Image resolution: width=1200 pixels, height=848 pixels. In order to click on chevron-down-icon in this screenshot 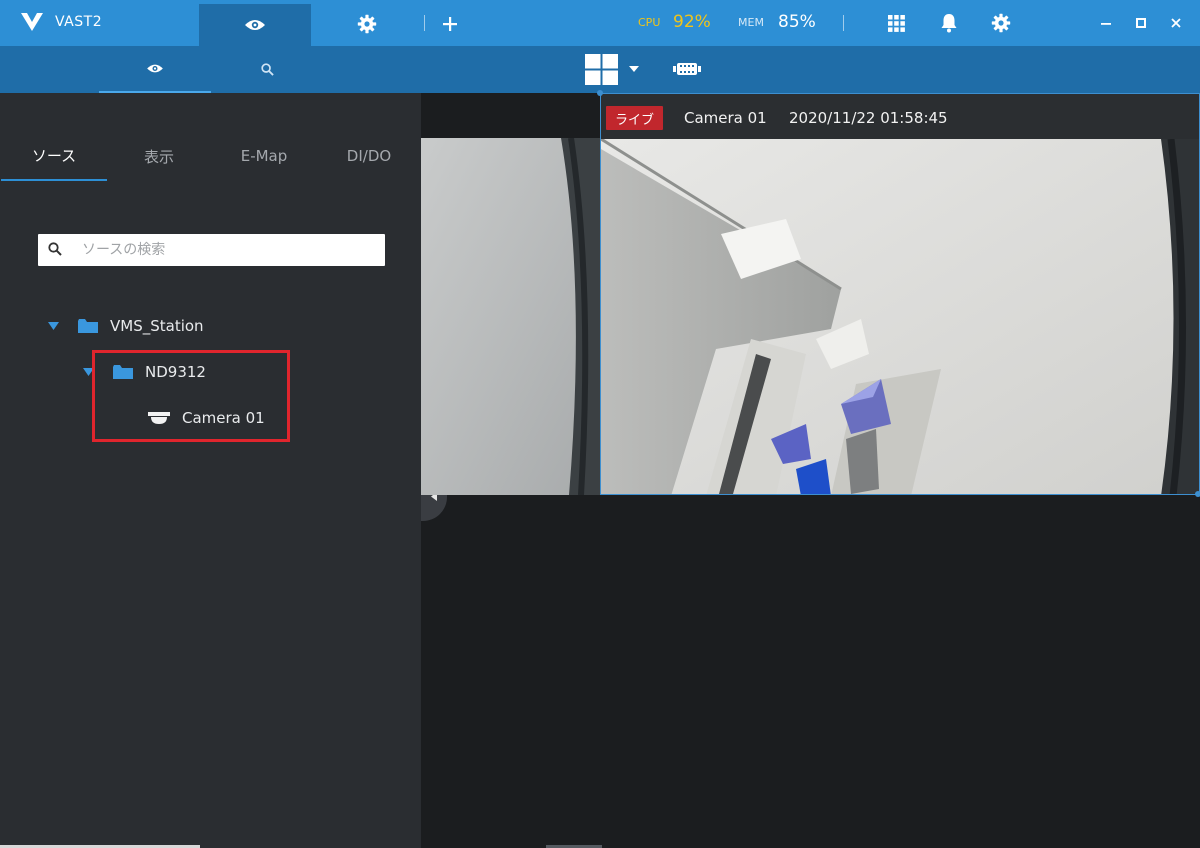, I will do `click(634, 69)`.